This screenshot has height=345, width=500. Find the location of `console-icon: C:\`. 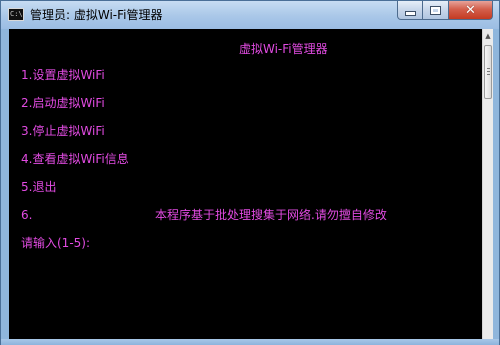

console-icon: C:\ is located at coordinates (16, 14).